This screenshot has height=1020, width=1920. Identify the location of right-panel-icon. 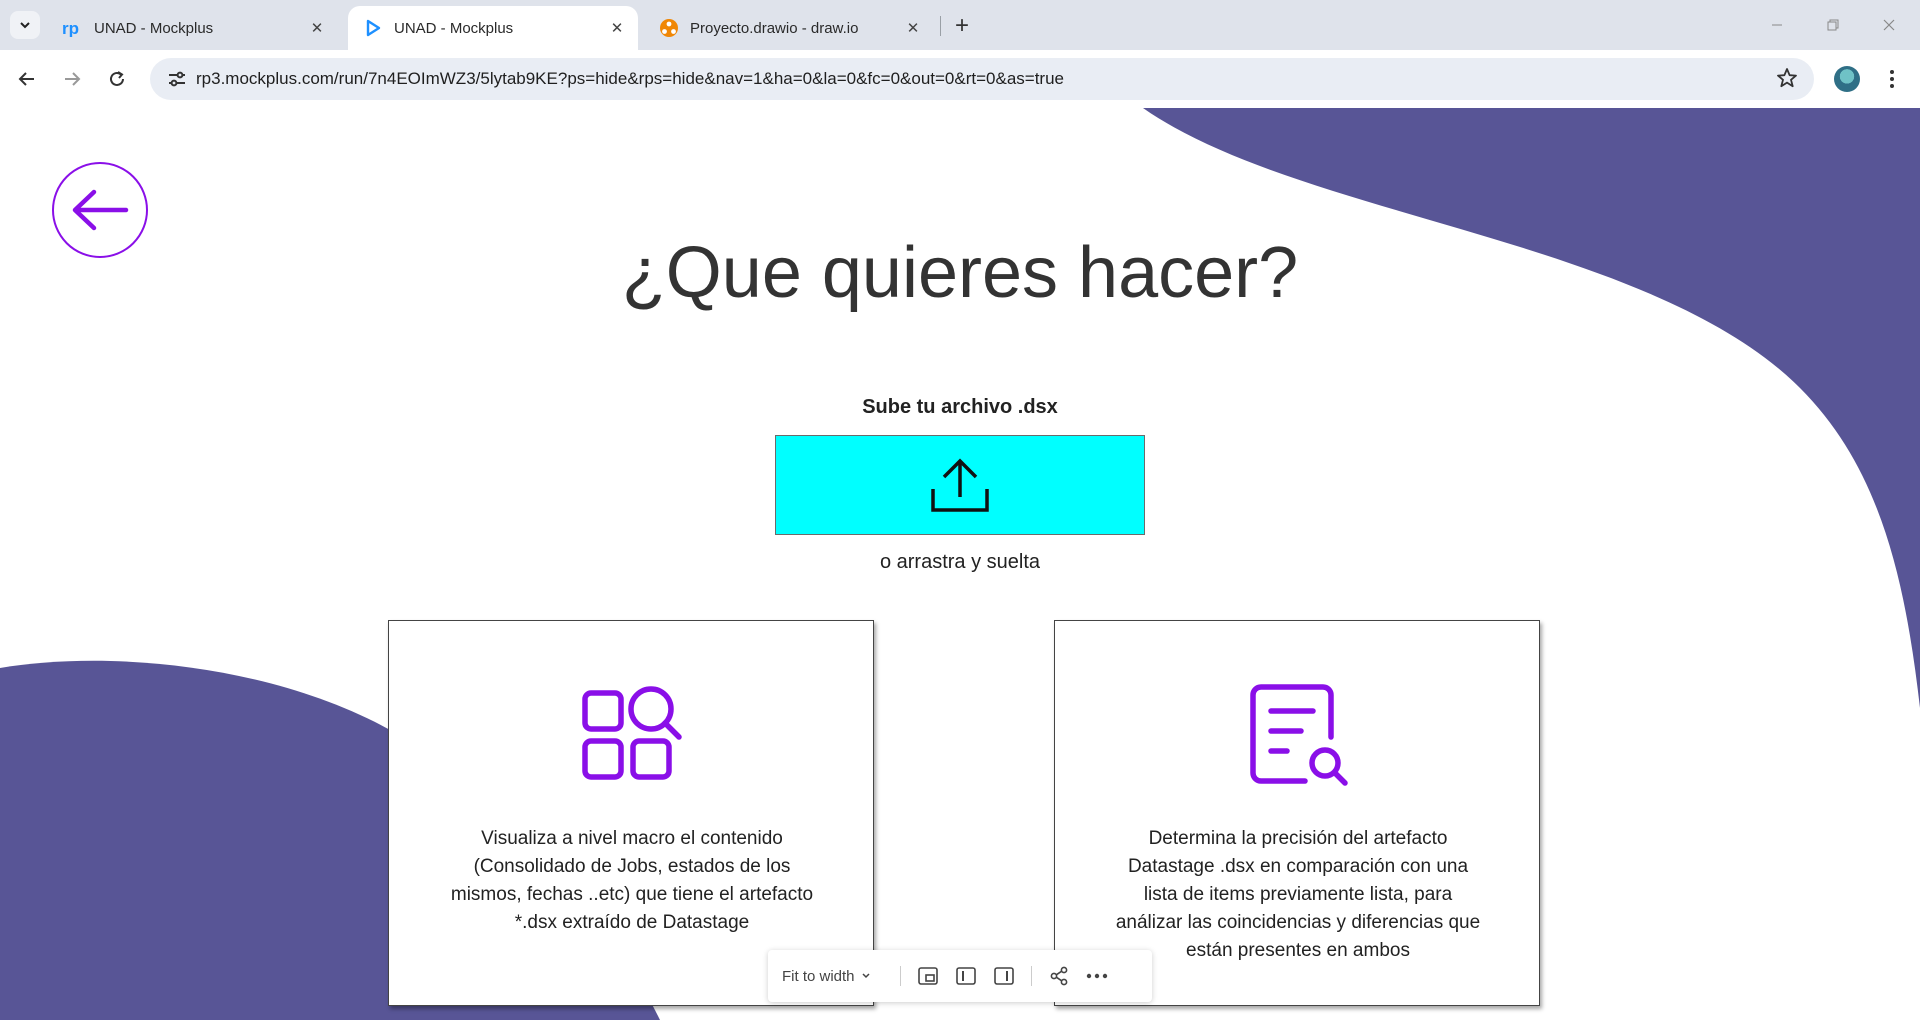
(1004, 976).